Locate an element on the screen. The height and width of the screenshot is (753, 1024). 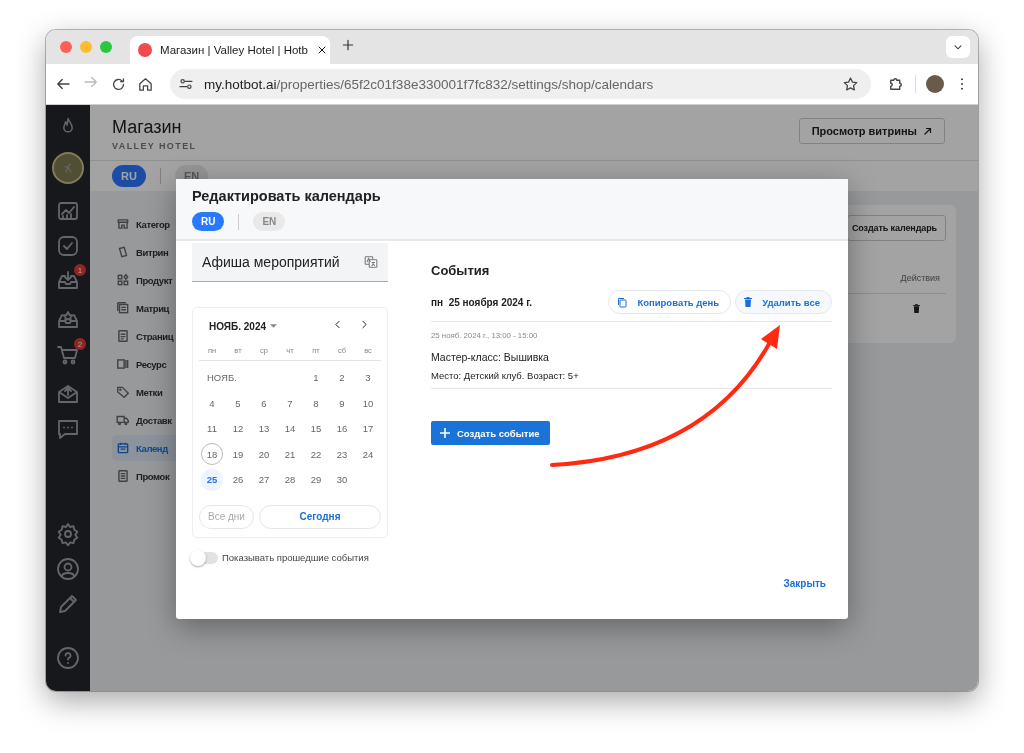
calendar-day: 8 is located at coordinates (316, 403).